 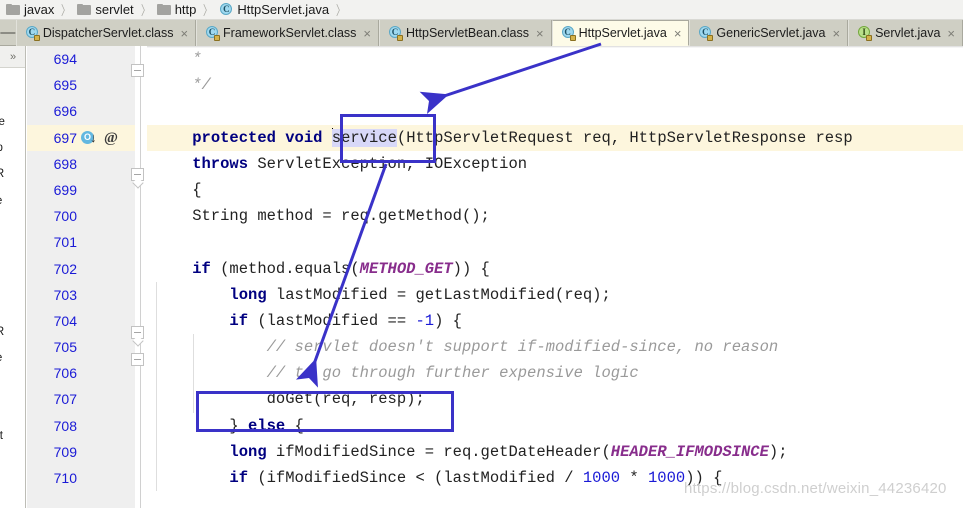 What do you see at coordinates (12, 57) in the screenshot?
I see `expand-panel-button: »` at bounding box center [12, 57].